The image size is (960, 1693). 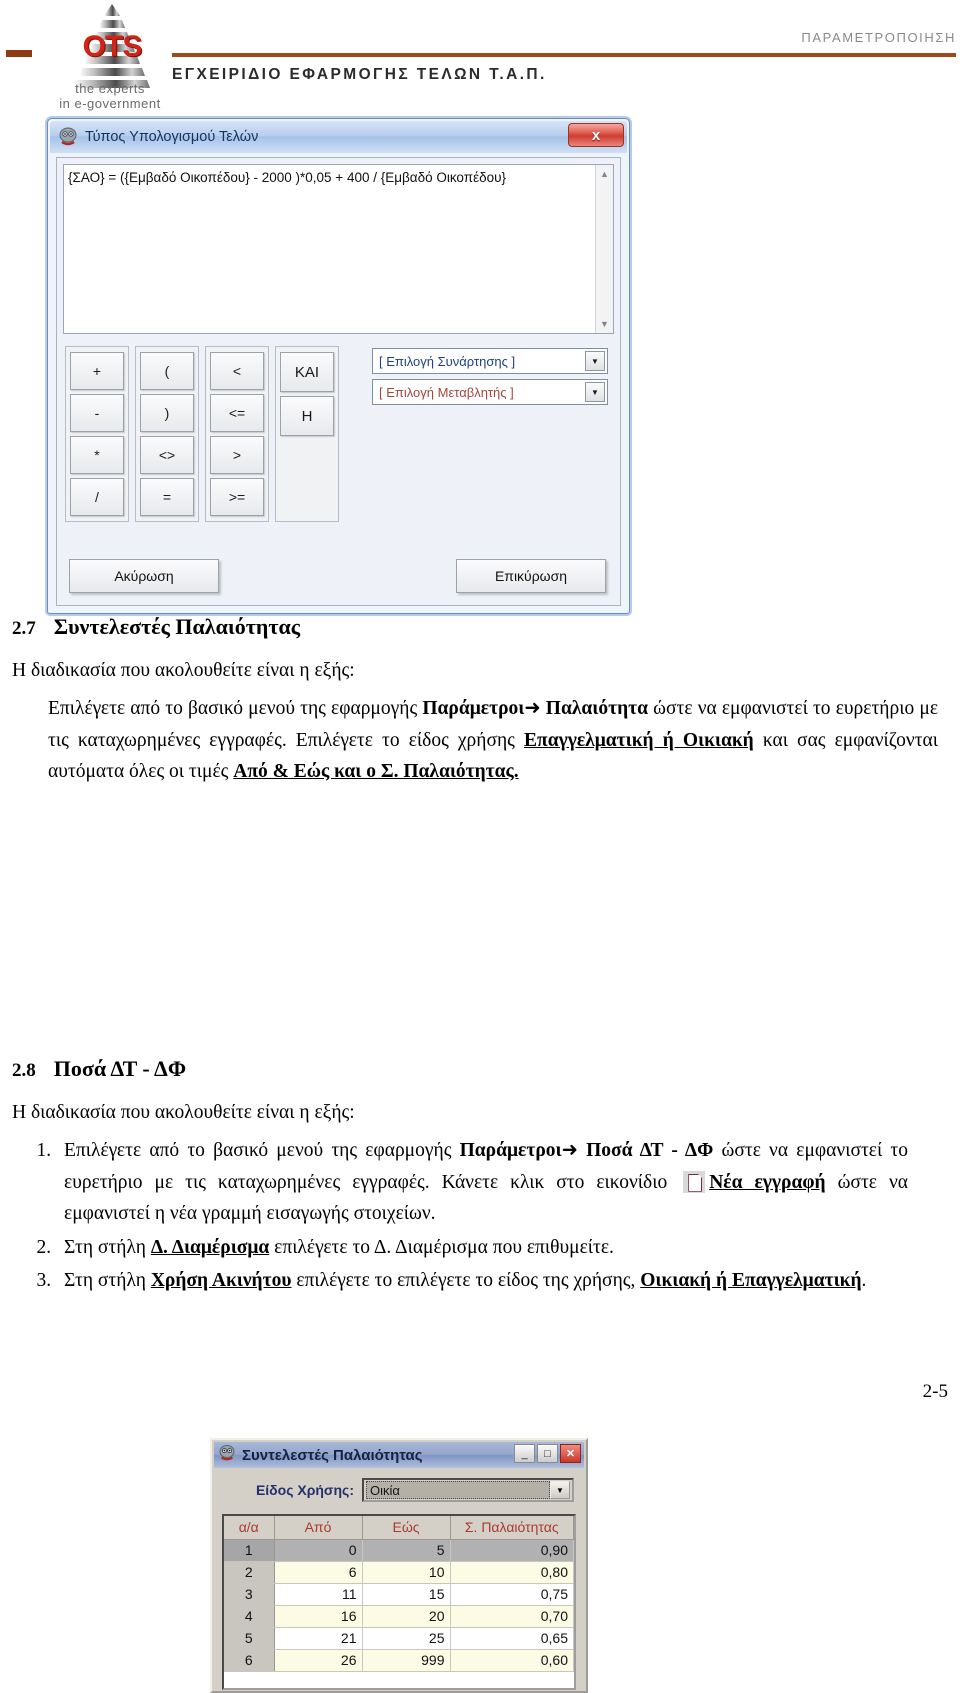 I want to click on section-27-heading: 2.7 Συντελεστές Παλαιότητας, so click(x=486, y=627).